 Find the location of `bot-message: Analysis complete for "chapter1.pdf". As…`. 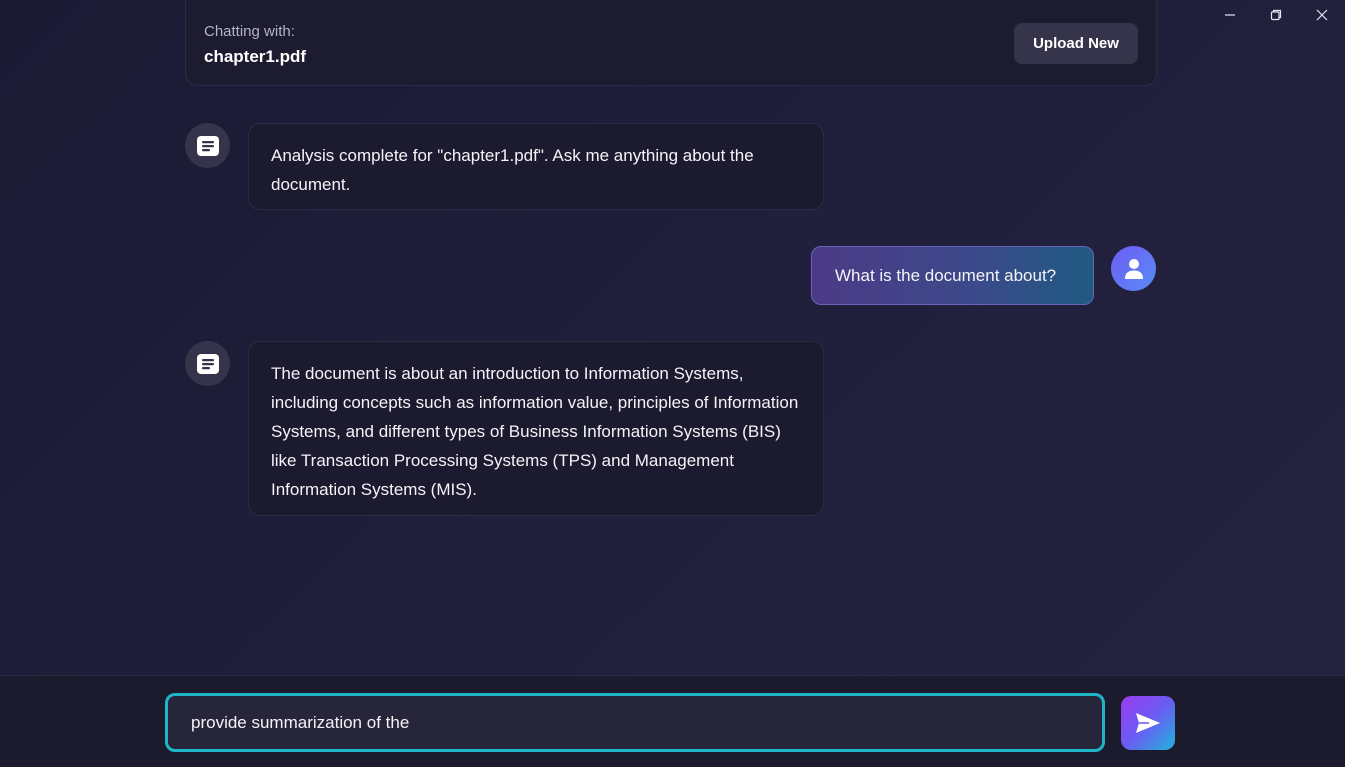

bot-message: Analysis complete for "chapter1.pdf". As… is located at coordinates (536, 166).